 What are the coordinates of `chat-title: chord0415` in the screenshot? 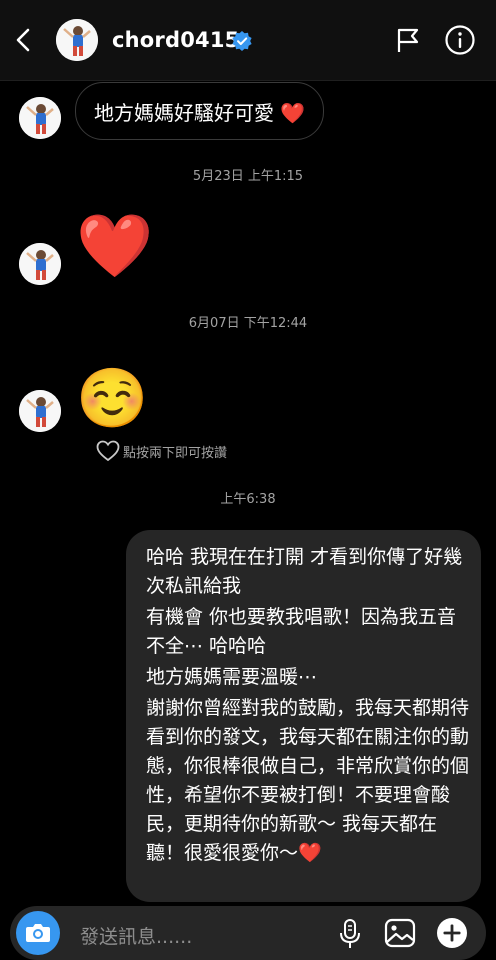 It's located at (175, 40).